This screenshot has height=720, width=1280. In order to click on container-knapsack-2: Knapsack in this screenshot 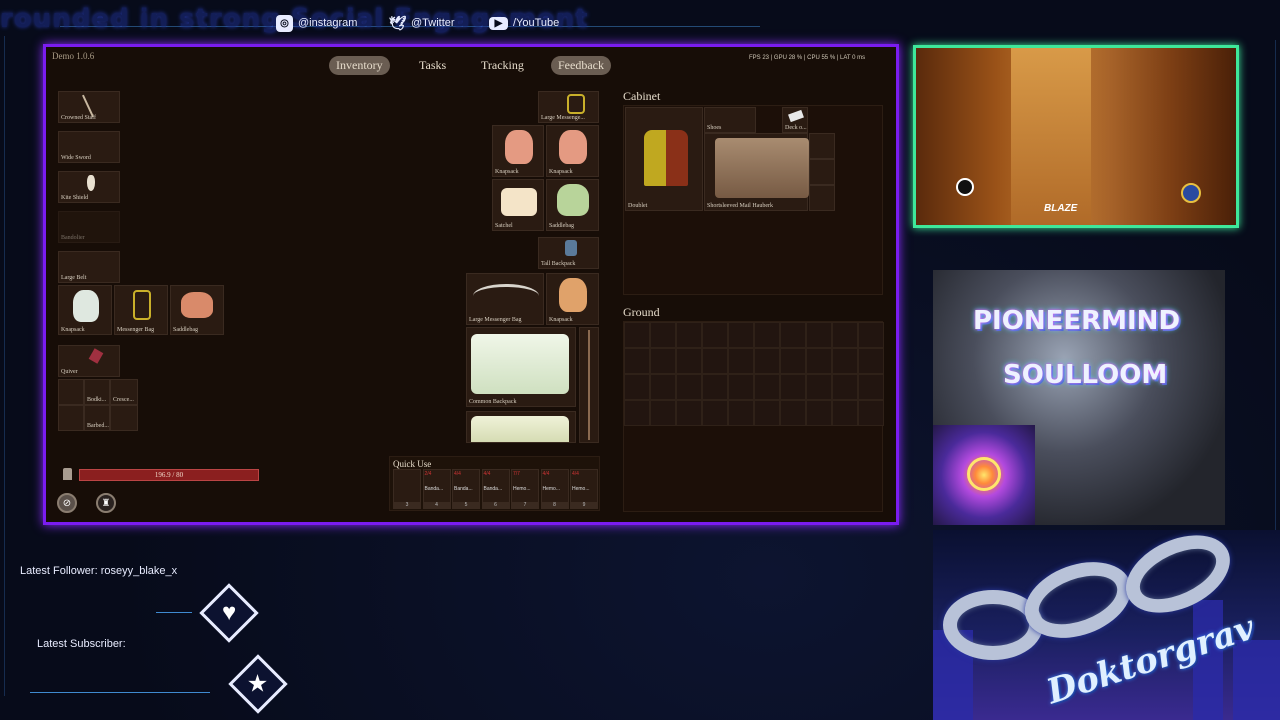, I will do `click(572, 151)`.